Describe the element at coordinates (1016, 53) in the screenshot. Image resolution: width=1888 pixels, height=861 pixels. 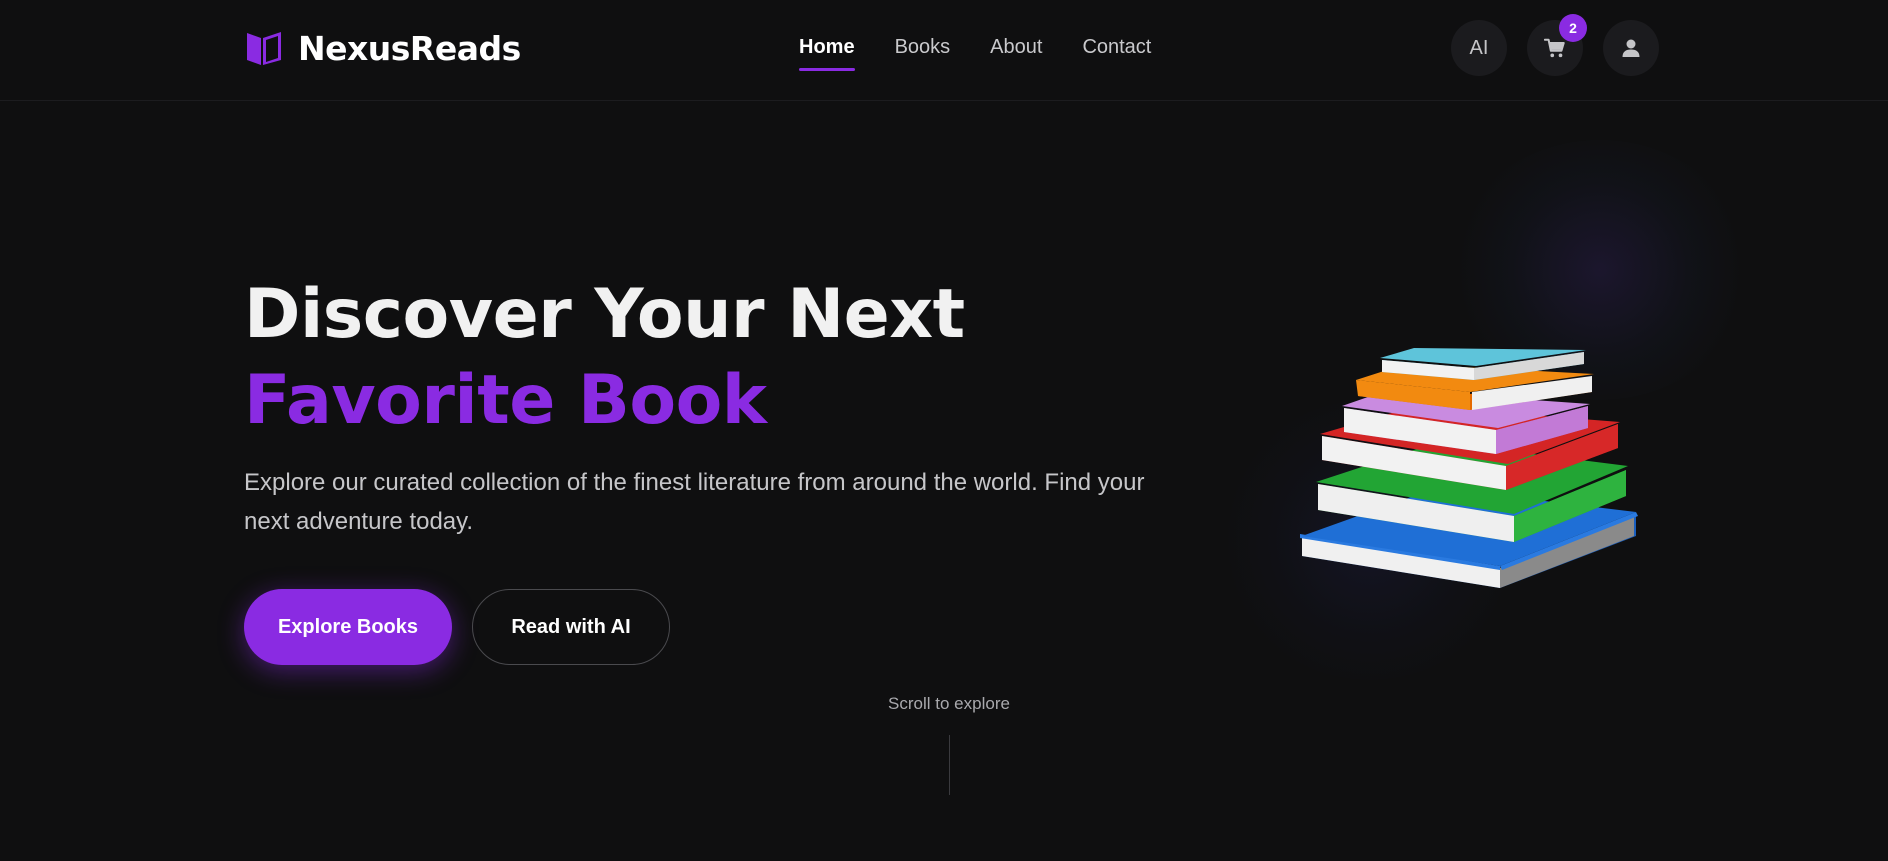
I see `nav-item-about: About` at that location.